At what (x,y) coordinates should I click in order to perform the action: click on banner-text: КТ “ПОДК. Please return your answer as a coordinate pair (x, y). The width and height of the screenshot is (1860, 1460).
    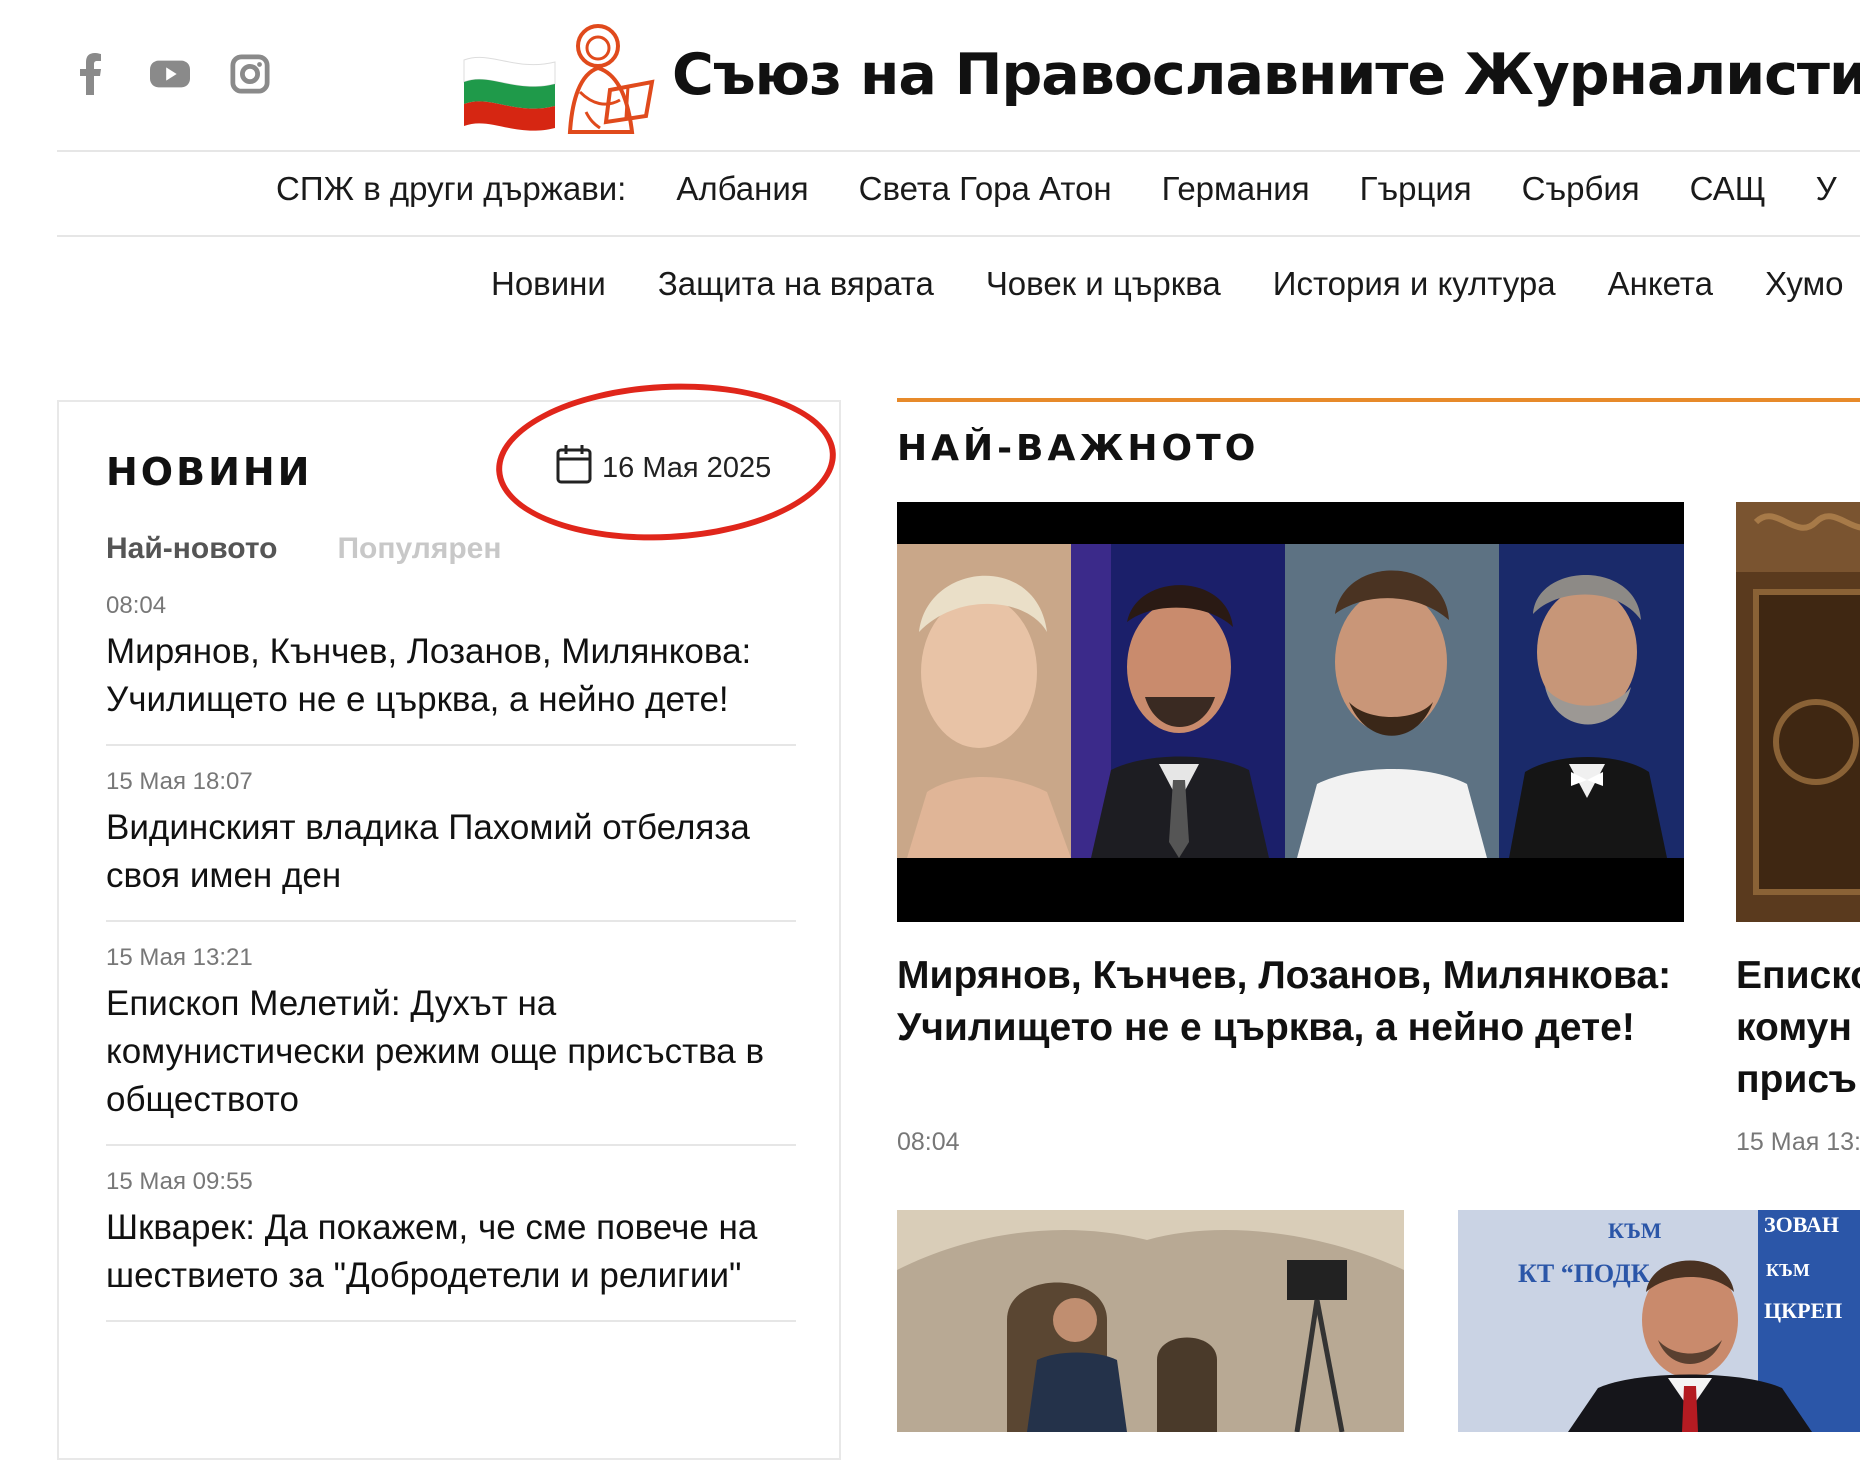
    Looking at the image, I should click on (1584, 1273).